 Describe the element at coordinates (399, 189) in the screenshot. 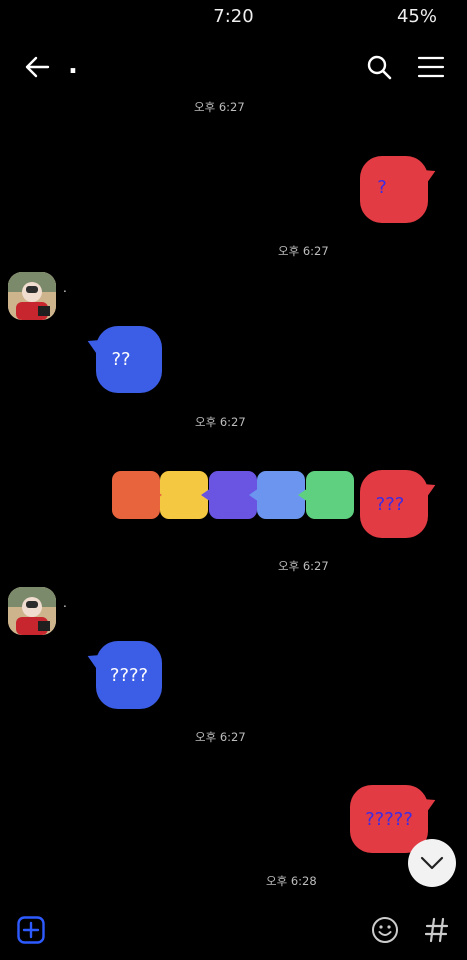

I see `my-message-bubble: ?` at that location.